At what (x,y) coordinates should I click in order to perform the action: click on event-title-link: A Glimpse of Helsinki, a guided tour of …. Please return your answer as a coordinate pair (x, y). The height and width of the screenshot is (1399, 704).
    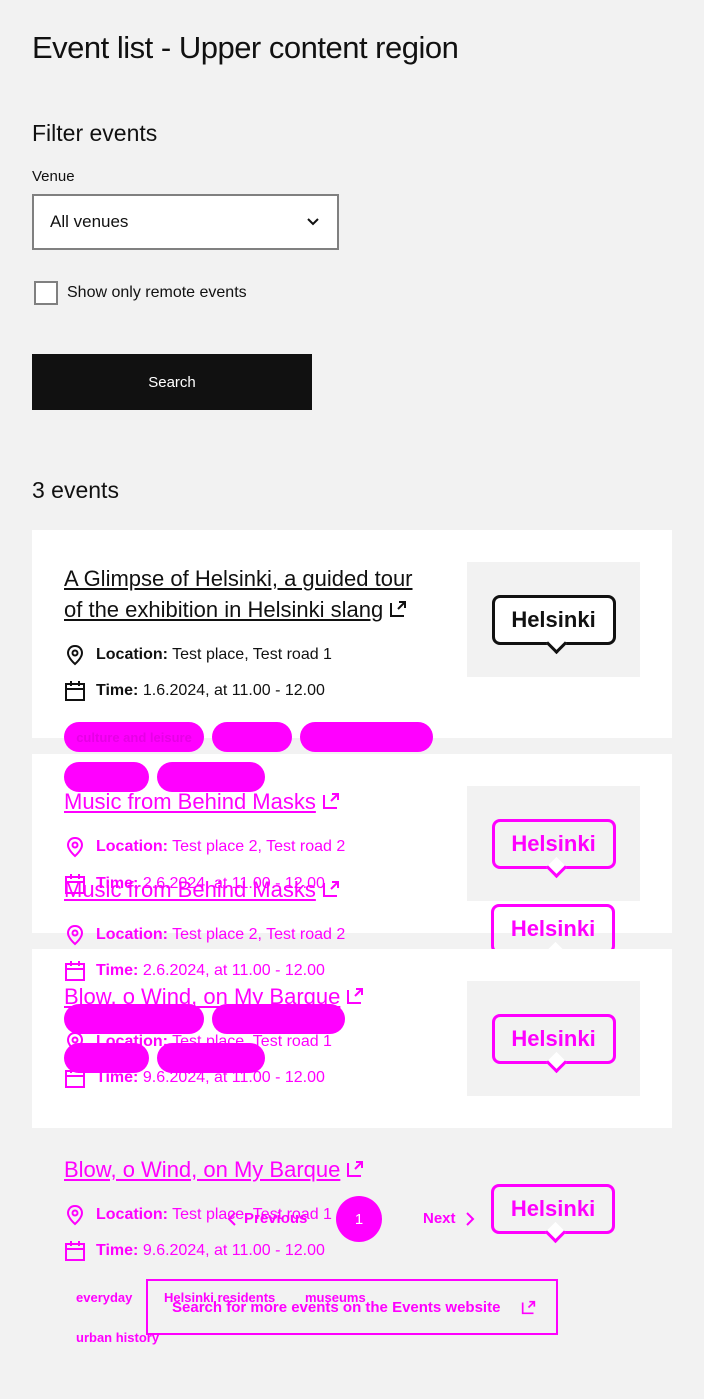
    Looking at the image, I should click on (238, 594).